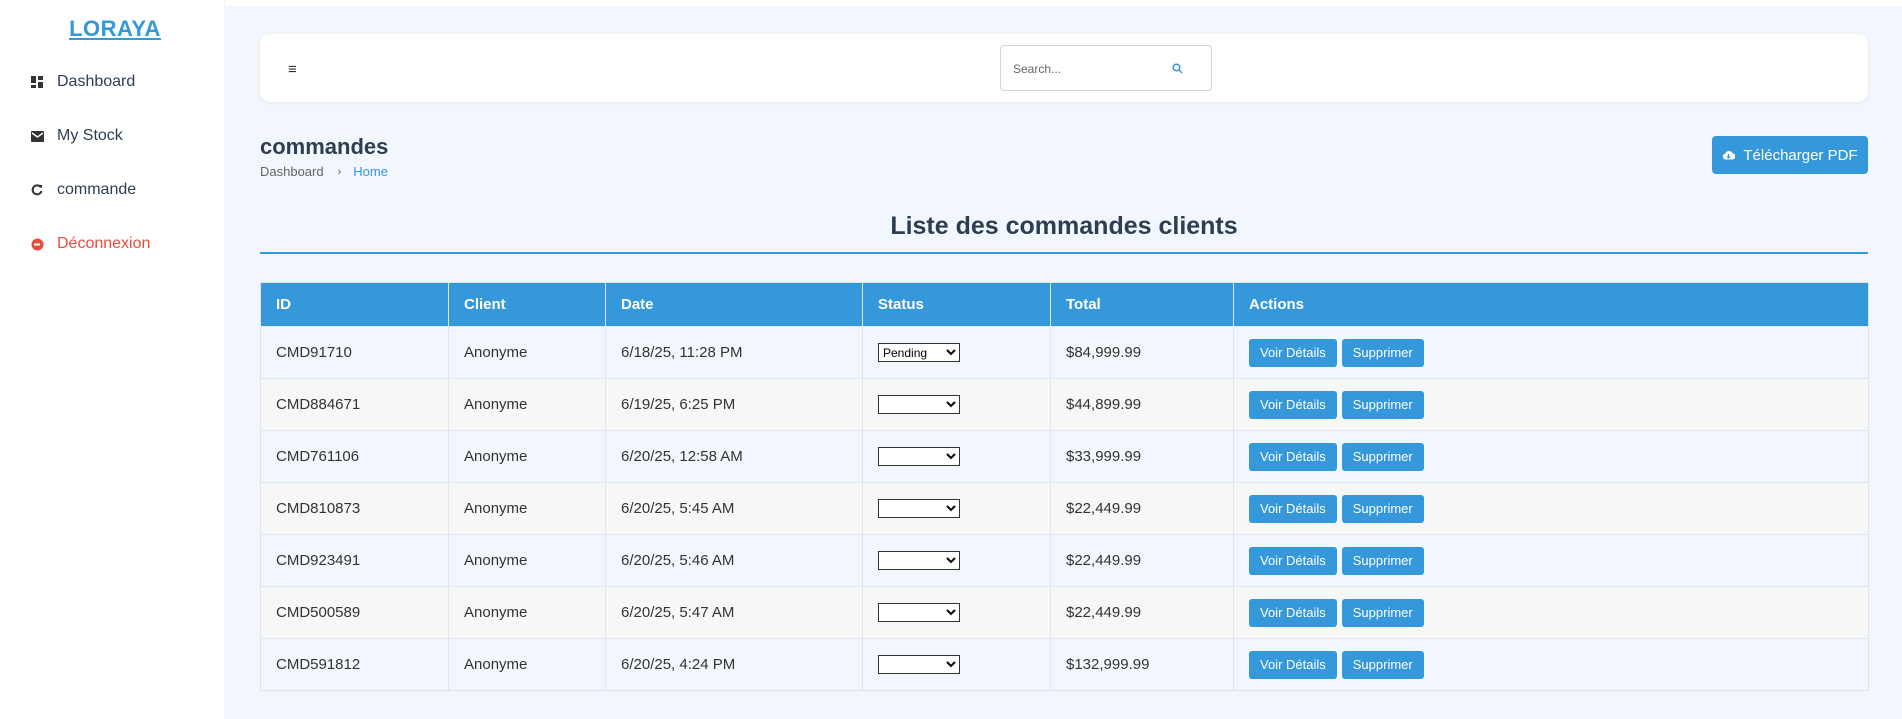 The image size is (1902, 719). I want to click on column-header-total: Total, so click(1142, 304).